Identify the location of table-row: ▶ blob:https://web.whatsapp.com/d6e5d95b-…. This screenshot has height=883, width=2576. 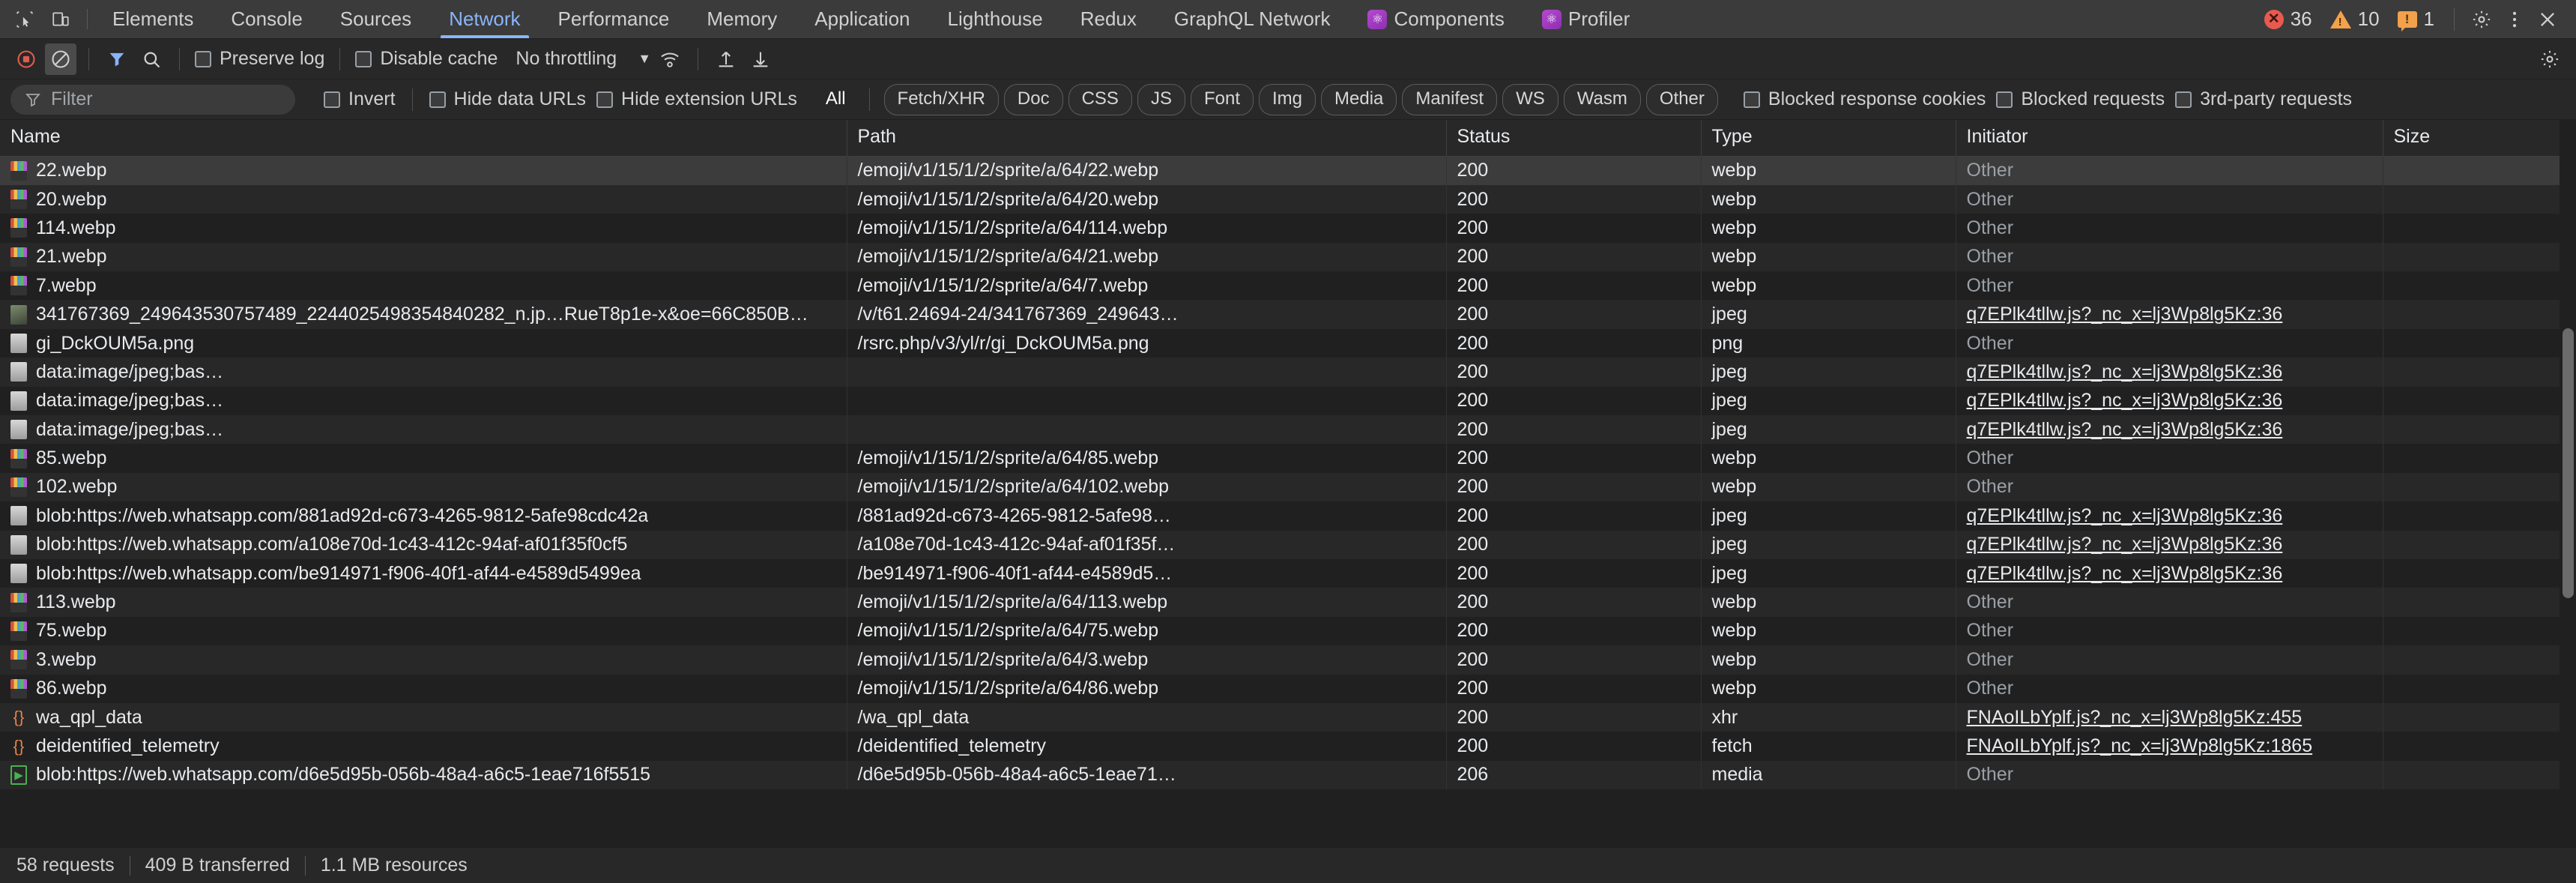
(1288, 775).